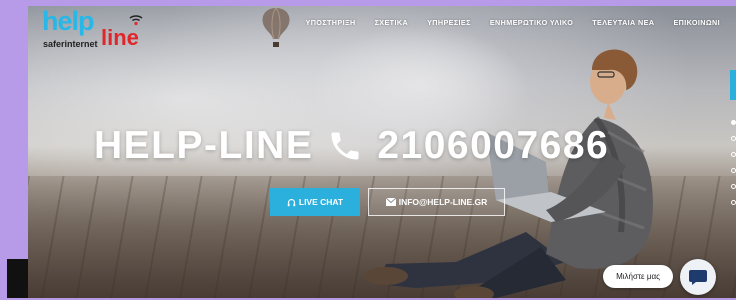 The height and width of the screenshot is (300, 736). I want to click on chat-icon, so click(698, 277).